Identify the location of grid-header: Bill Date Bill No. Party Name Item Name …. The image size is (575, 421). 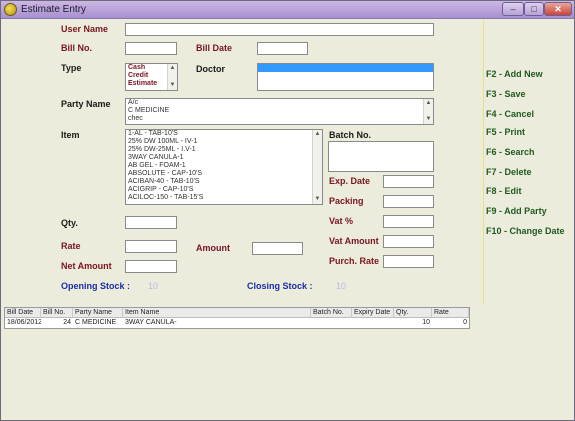
(237, 313).